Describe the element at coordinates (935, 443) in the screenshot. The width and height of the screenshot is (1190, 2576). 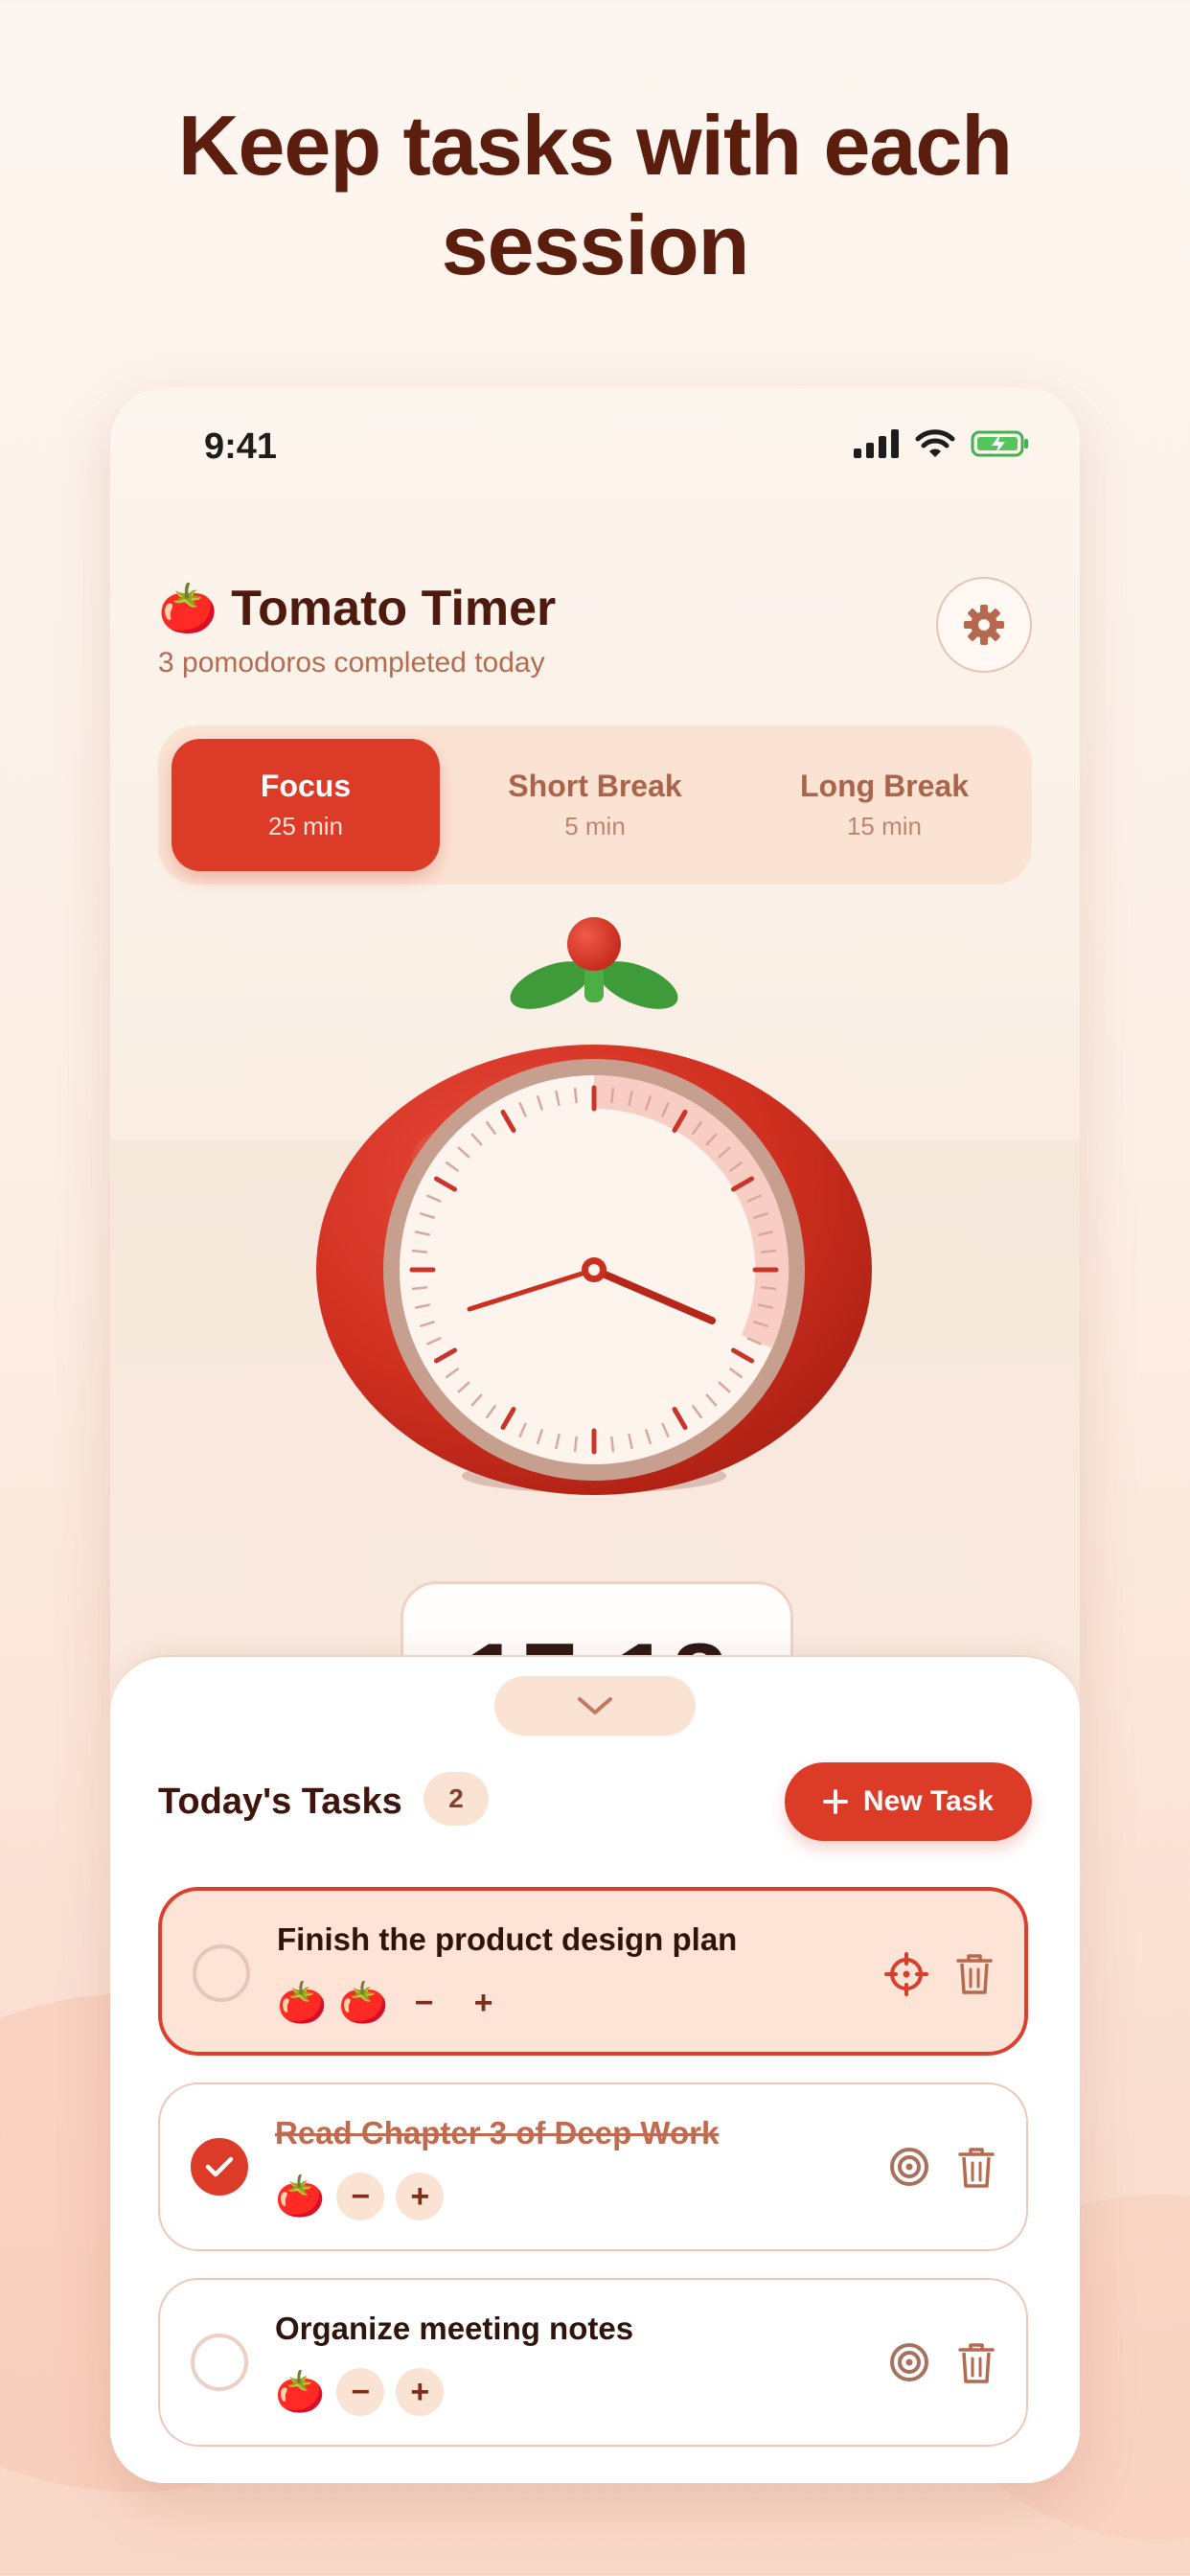
I see `wifi-icon` at that location.